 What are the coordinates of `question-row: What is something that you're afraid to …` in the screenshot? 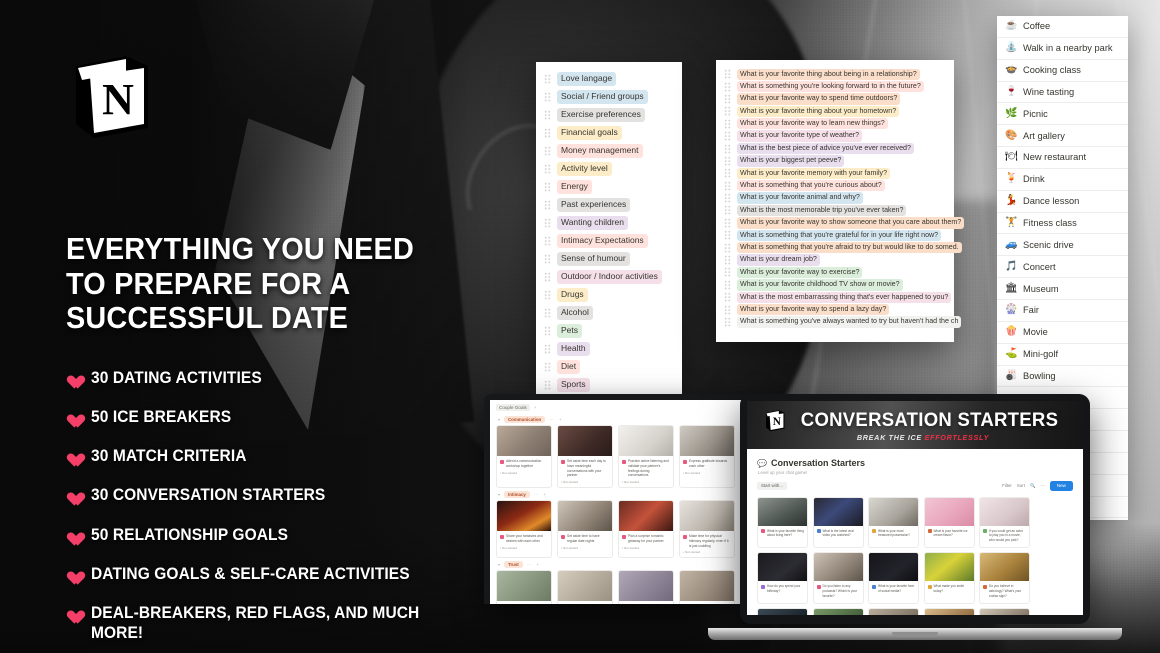 It's located at (843, 247).